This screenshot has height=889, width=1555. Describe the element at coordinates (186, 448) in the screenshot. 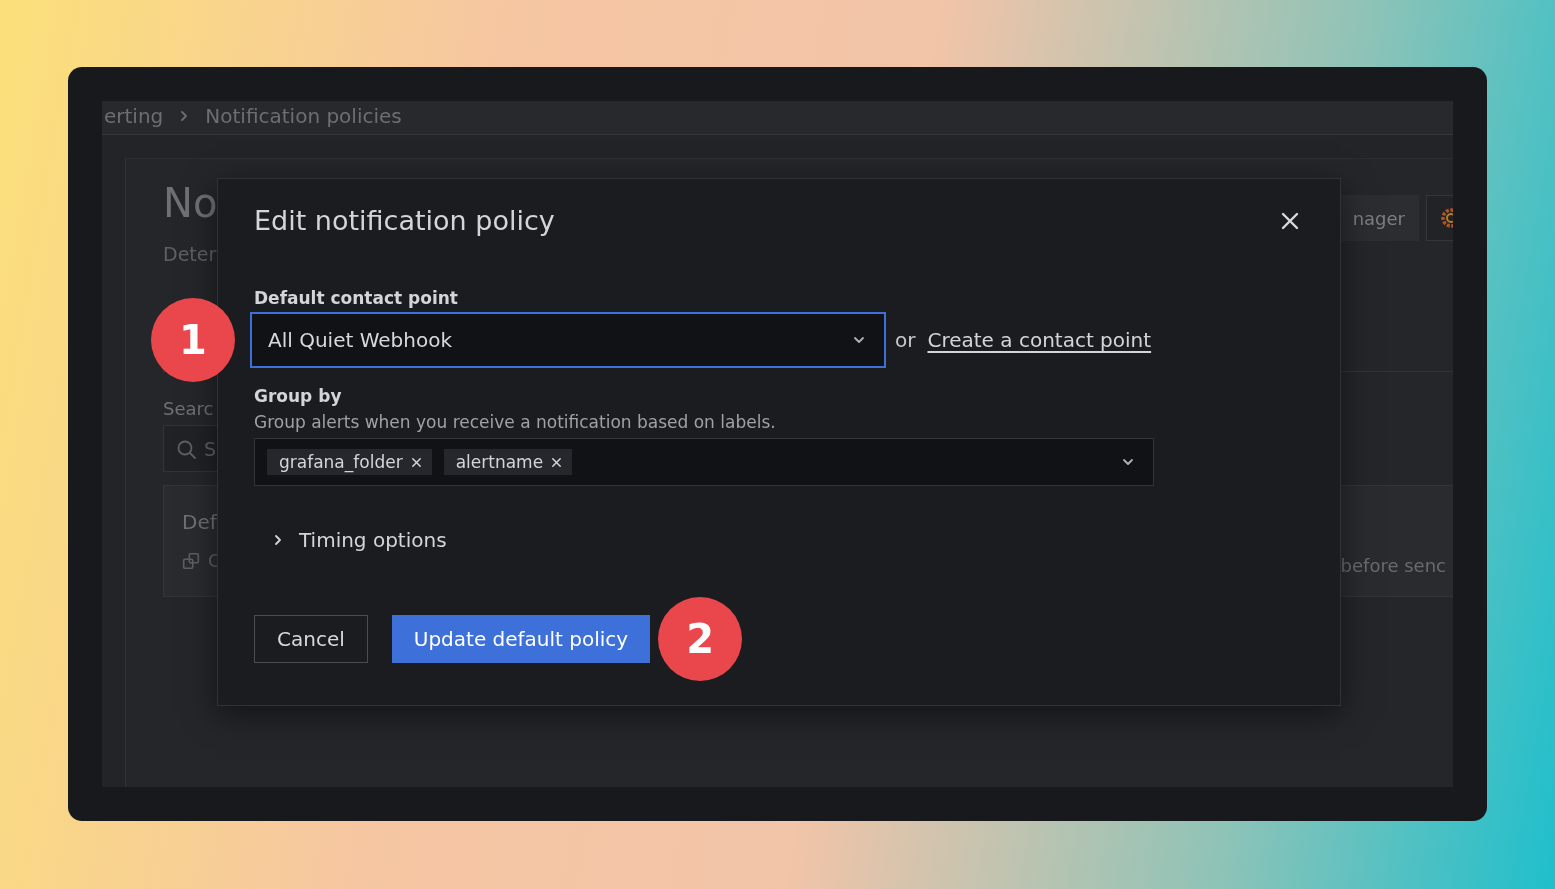

I see `search-icon` at that location.